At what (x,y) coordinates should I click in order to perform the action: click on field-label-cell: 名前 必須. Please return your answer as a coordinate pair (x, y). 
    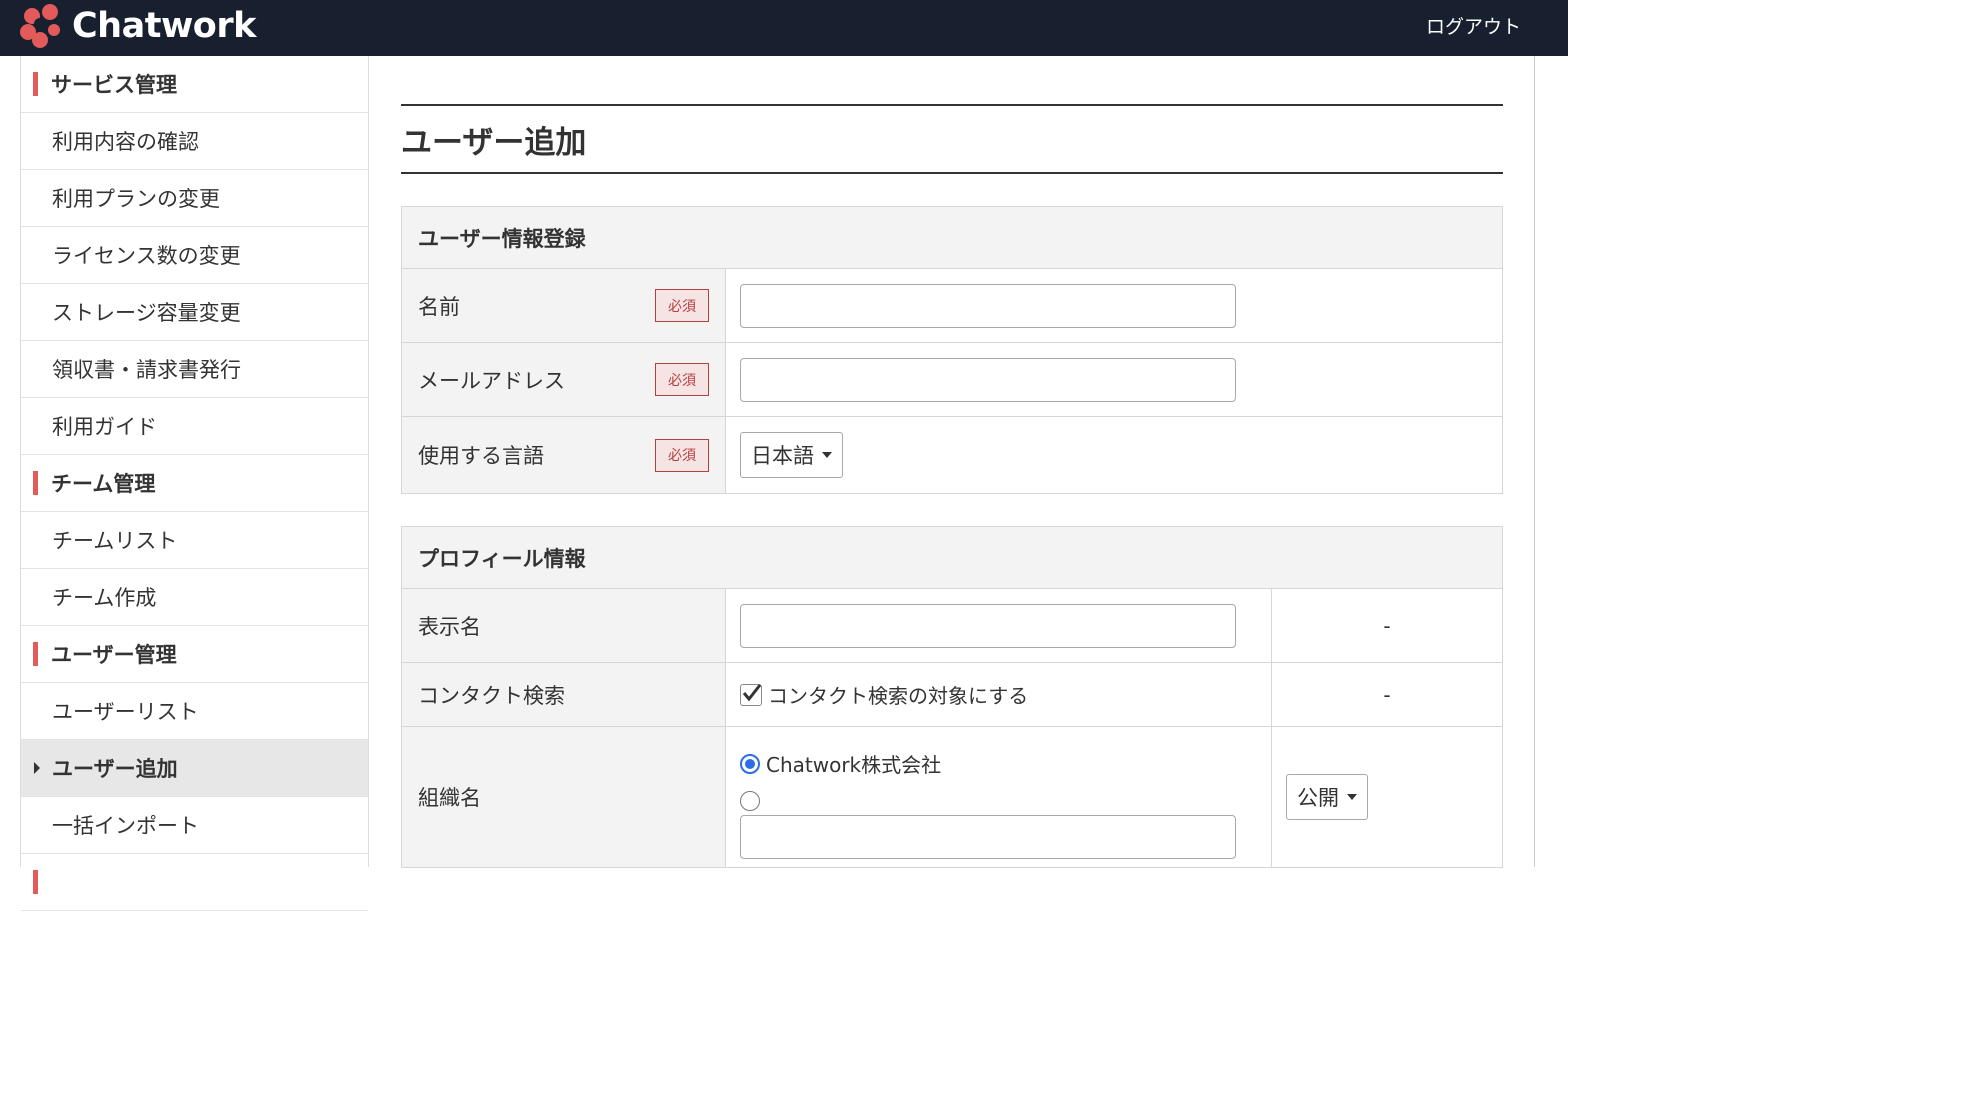
    Looking at the image, I should click on (564, 305).